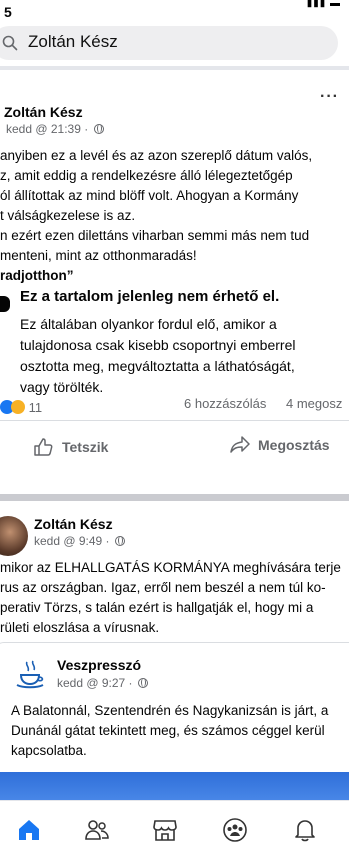  What do you see at coordinates (49, 750) in the screenshot?
I see `shared-text-line: kapcsolatba.` at bounding box center [49, 750].